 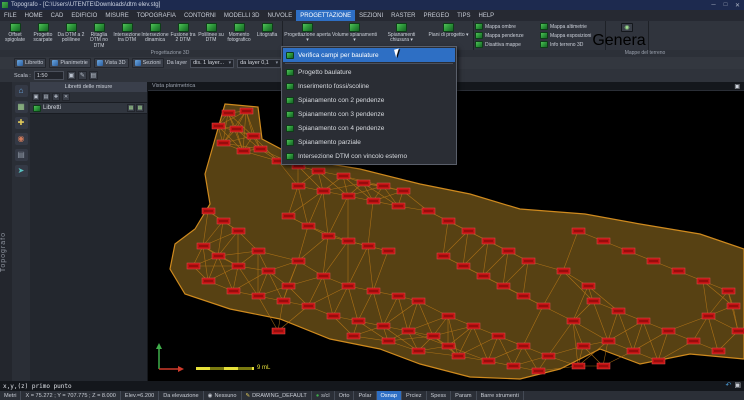 I want to click on menu-item-misure: MISURE, so click(x=116, y=15).